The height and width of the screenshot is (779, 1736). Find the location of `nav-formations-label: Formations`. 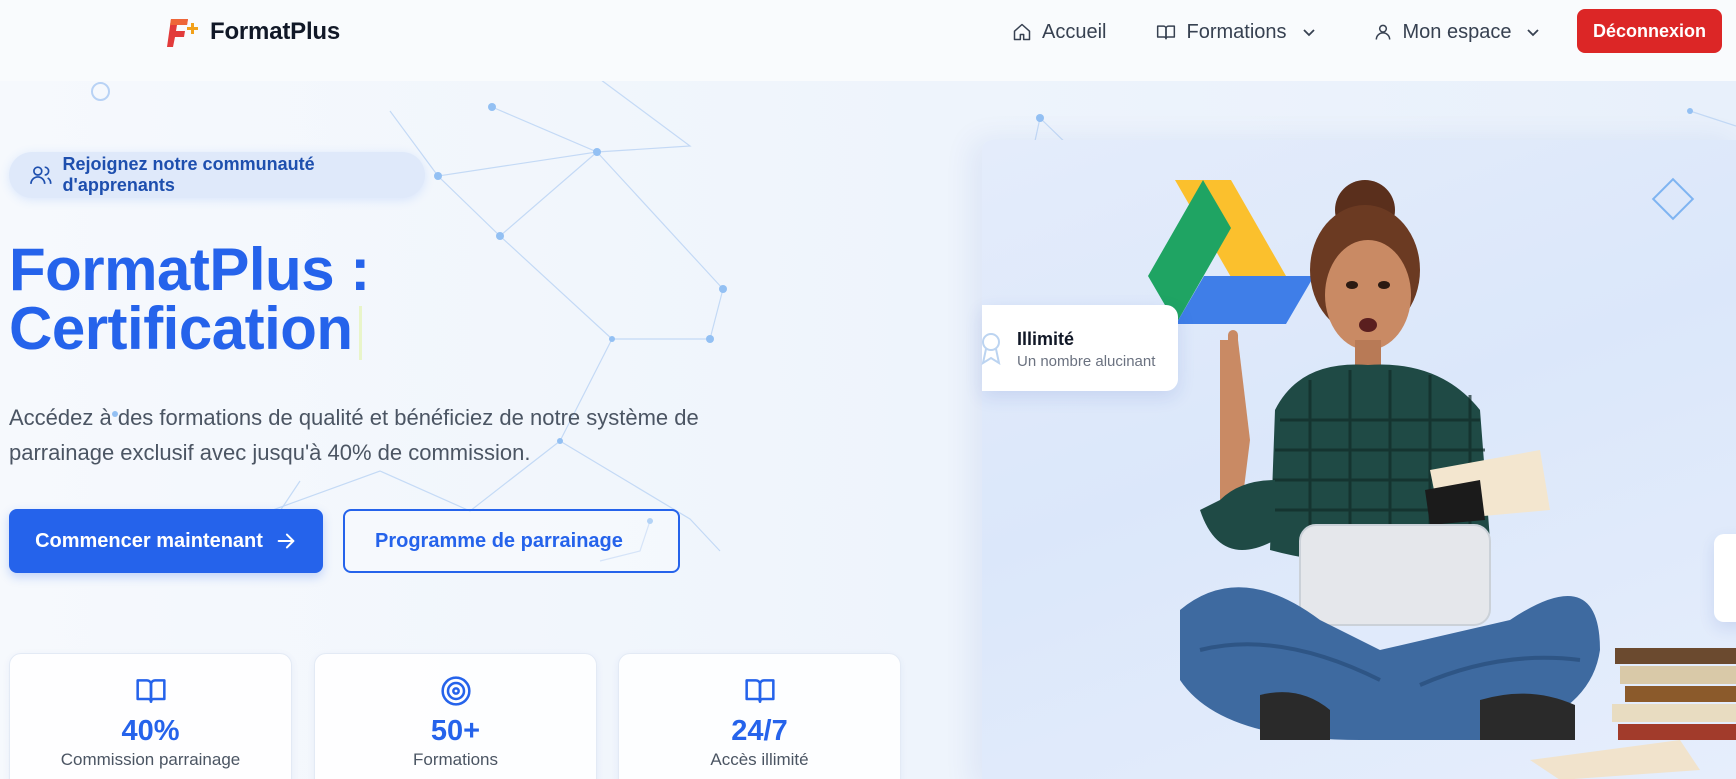

nav-formations-label: Formations is located at coordinates (1236, 31).